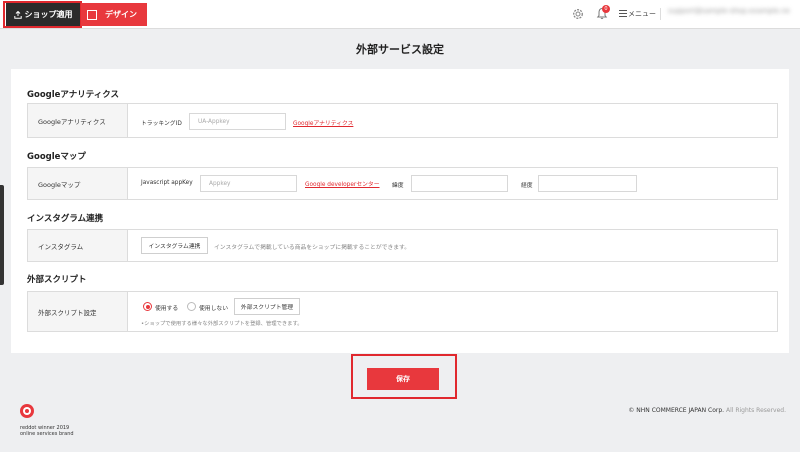 The height and width of the screenshot is (452, 800). I want to click on header-divider, so click(660, 14).